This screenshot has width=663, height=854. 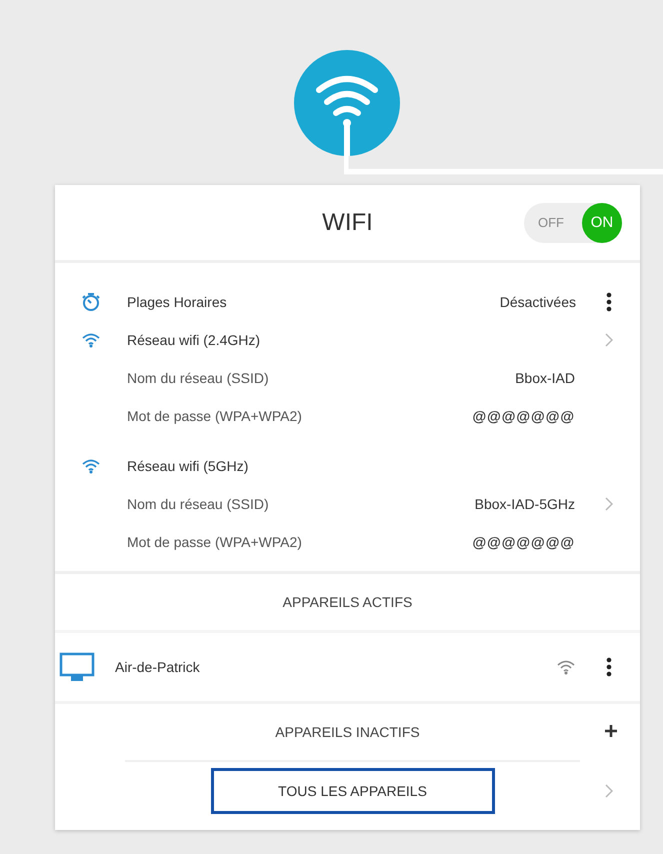 I want to click on section-heading: APPAREILS INACTIFS, so click(x=347, y=732).